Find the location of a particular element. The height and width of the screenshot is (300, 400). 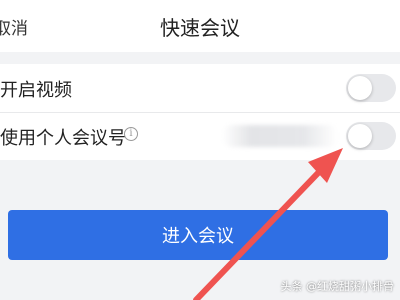

watermark: 头条 @红烧甜粥小排骨 is located at coordinates (337, 286).